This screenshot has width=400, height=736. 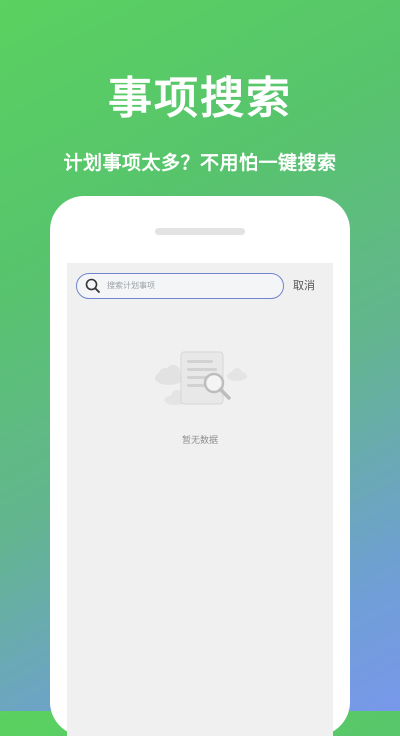 I want to click on phone-speaker, so click(x=200, y=231).